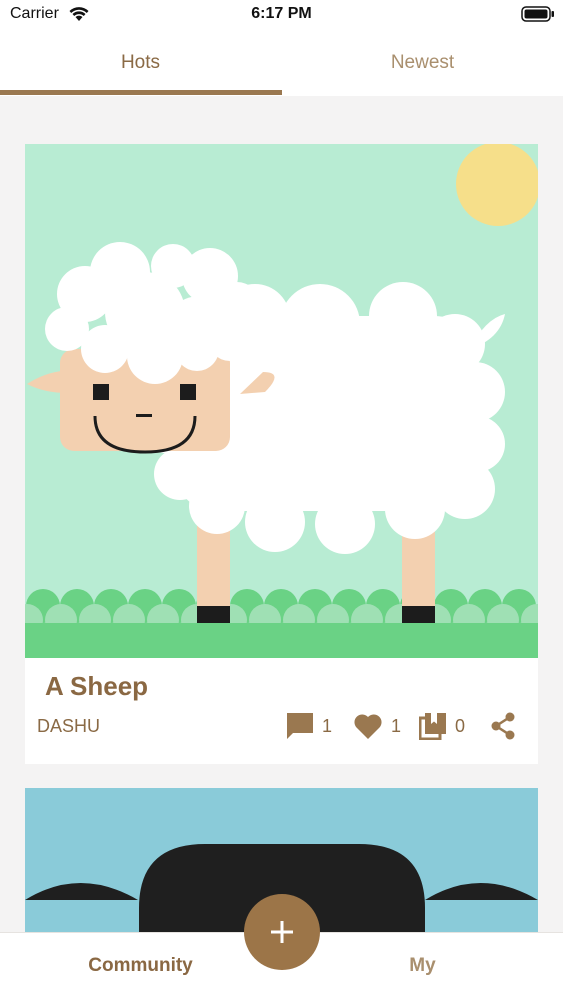  Describe the element at coordinates (140, 966) in the screenshot. I see `nav-community: Community` at that location.